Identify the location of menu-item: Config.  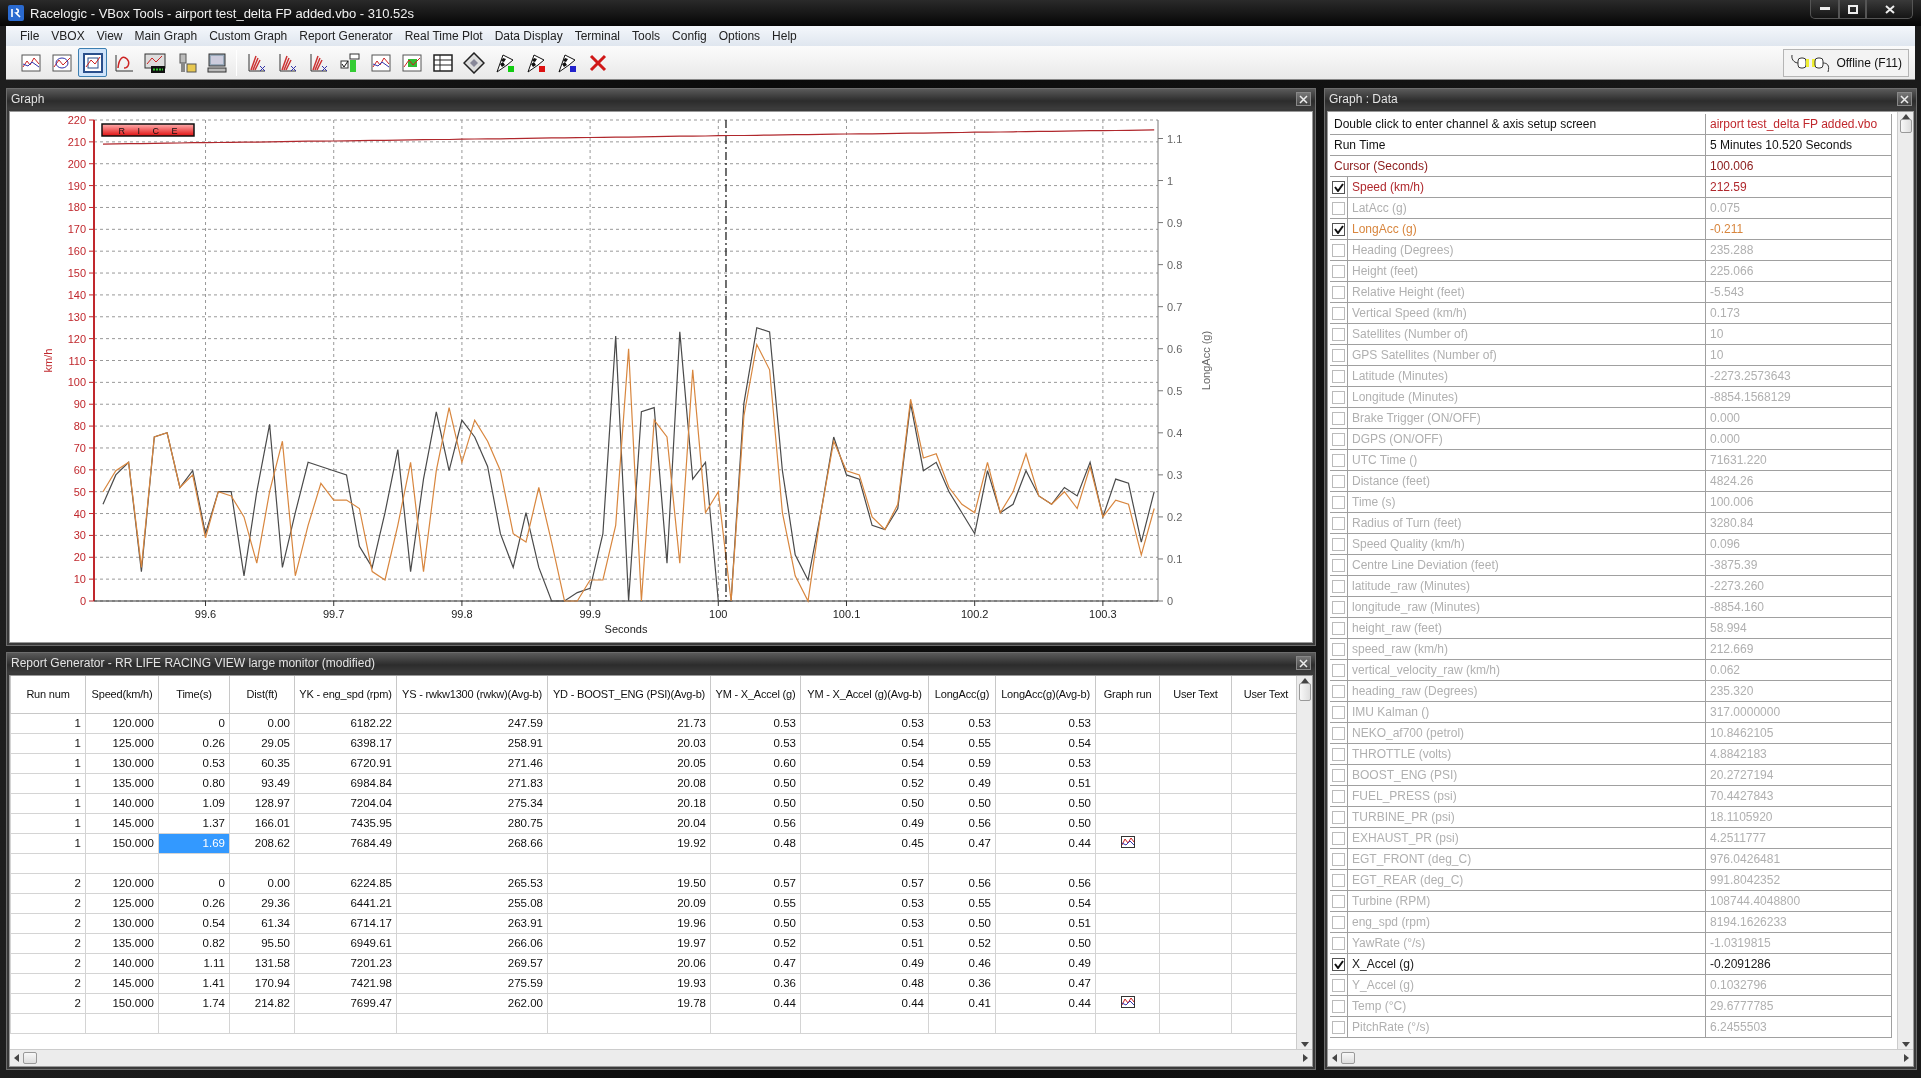
(689, 36).